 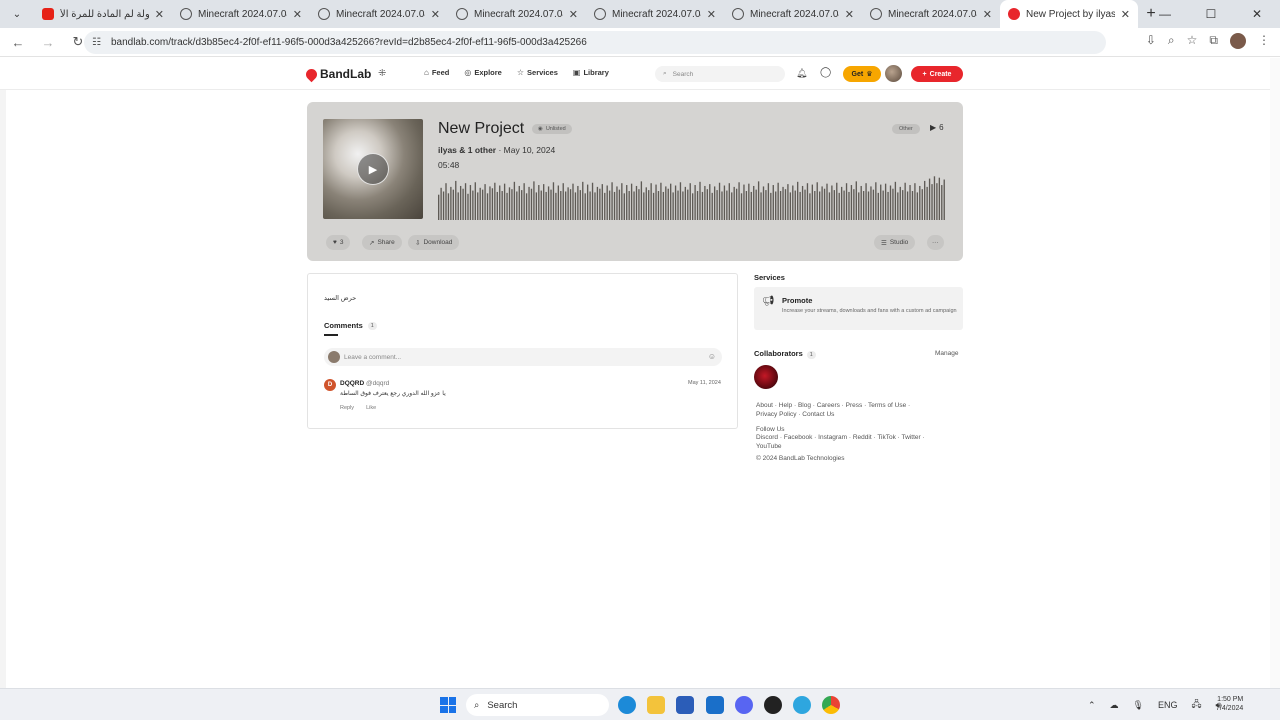 I want to click on taskbar-search: ⌕ Search, so click(x=537, y=705).